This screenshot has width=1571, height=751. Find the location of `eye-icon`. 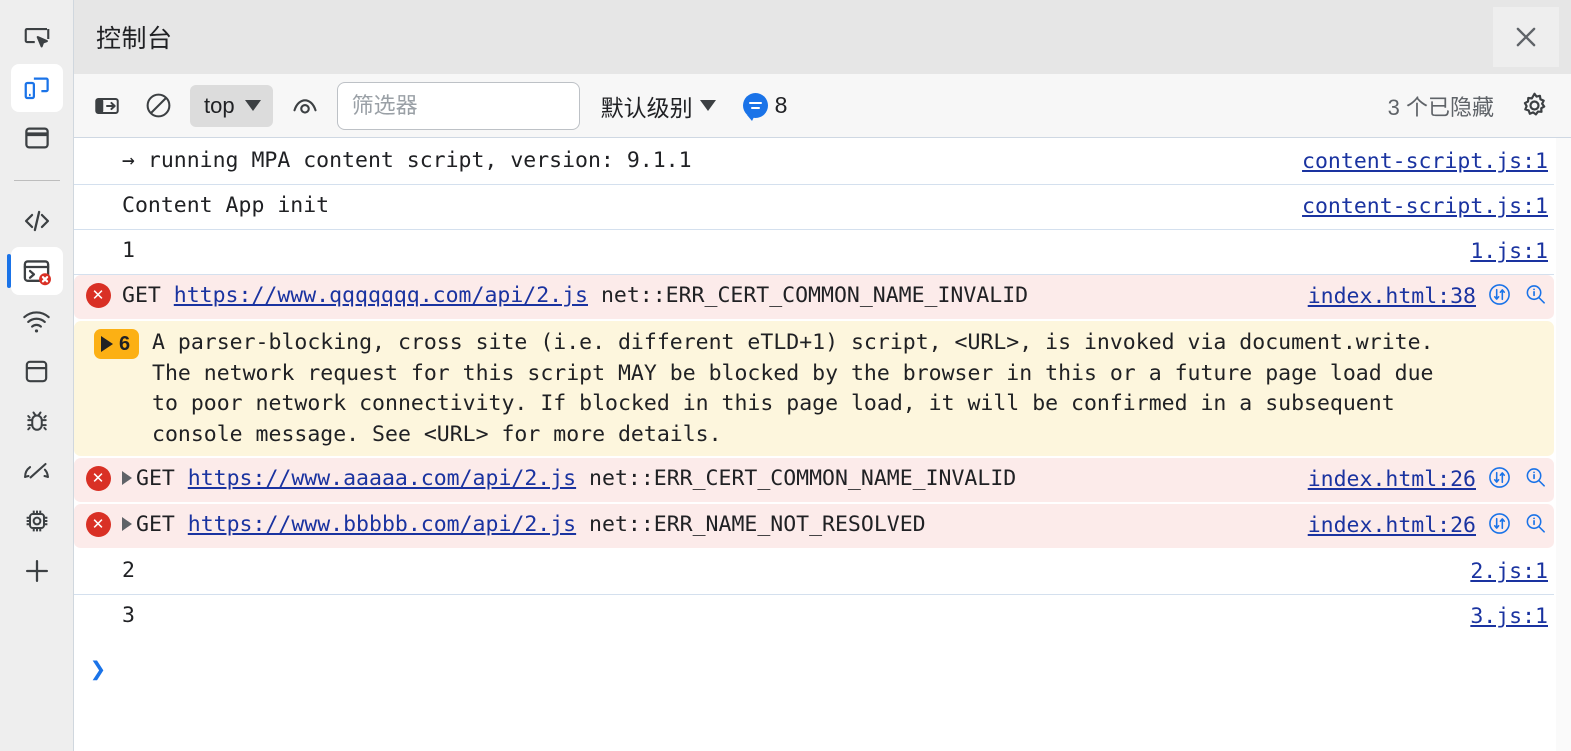

eye-icon is located at coordinates (305, 106).